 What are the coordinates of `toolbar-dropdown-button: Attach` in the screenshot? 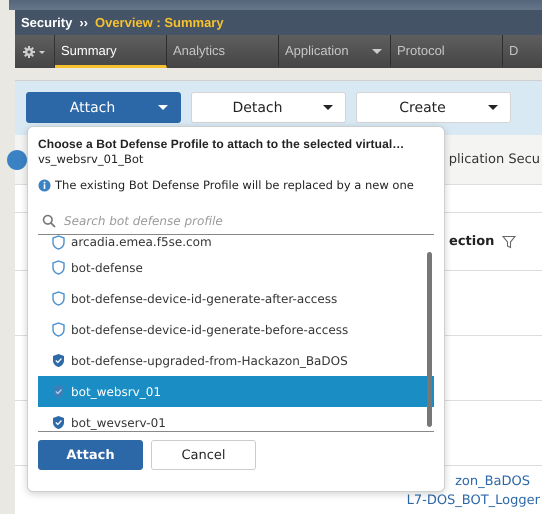 It's located at (103, 107).